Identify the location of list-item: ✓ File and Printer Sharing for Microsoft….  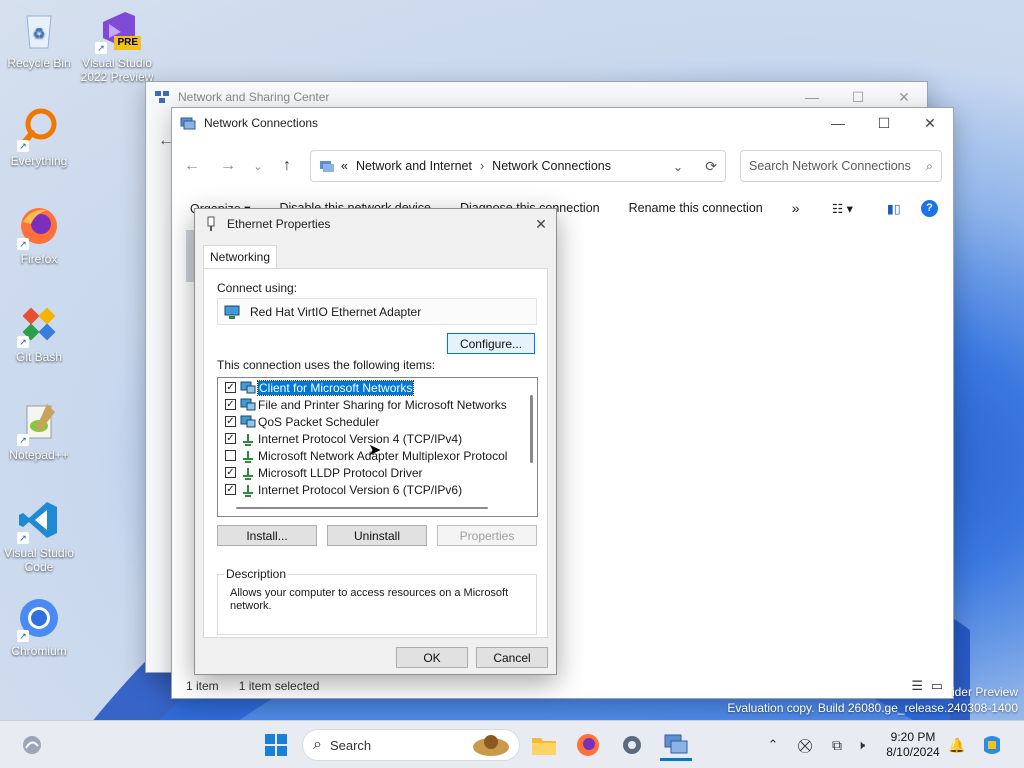
(362, 404).